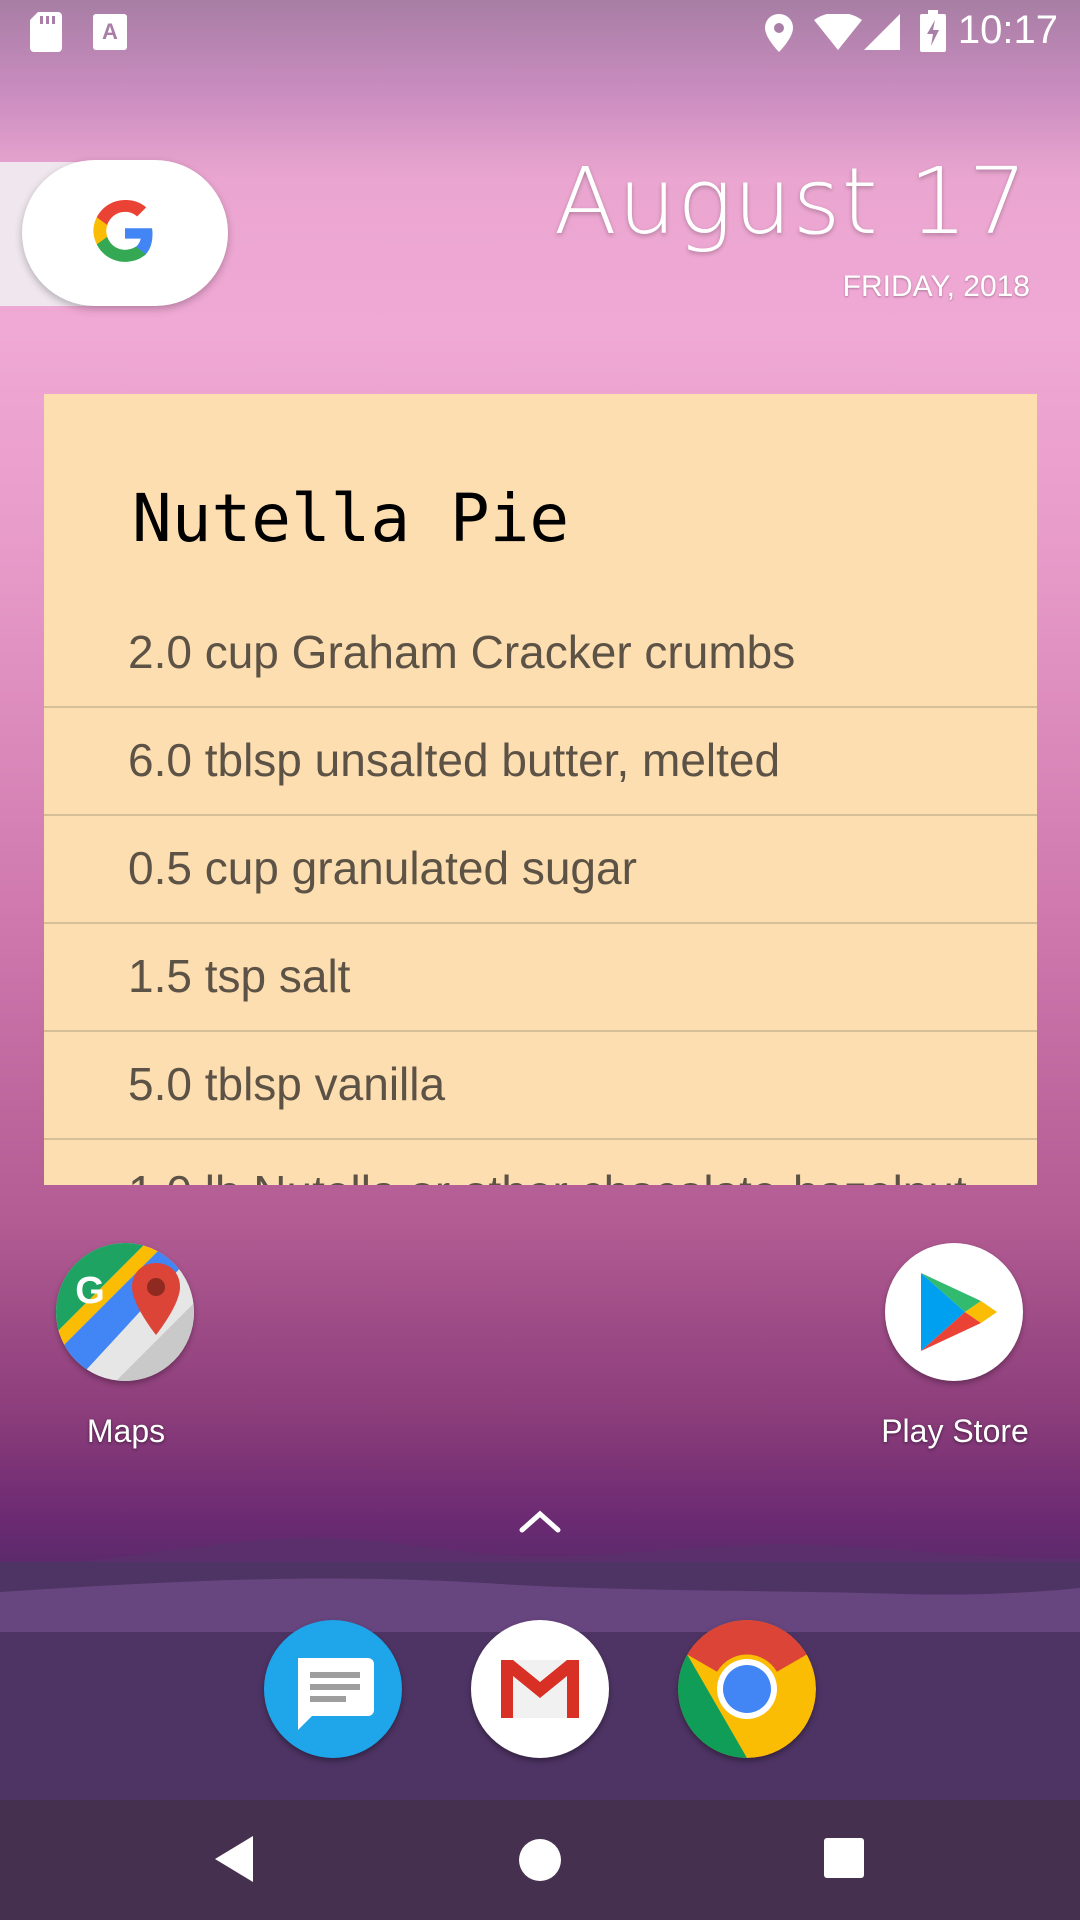  Describe the element at coordinates (90, 1291) in the screenshot. I see `svg-text: G` at that location.